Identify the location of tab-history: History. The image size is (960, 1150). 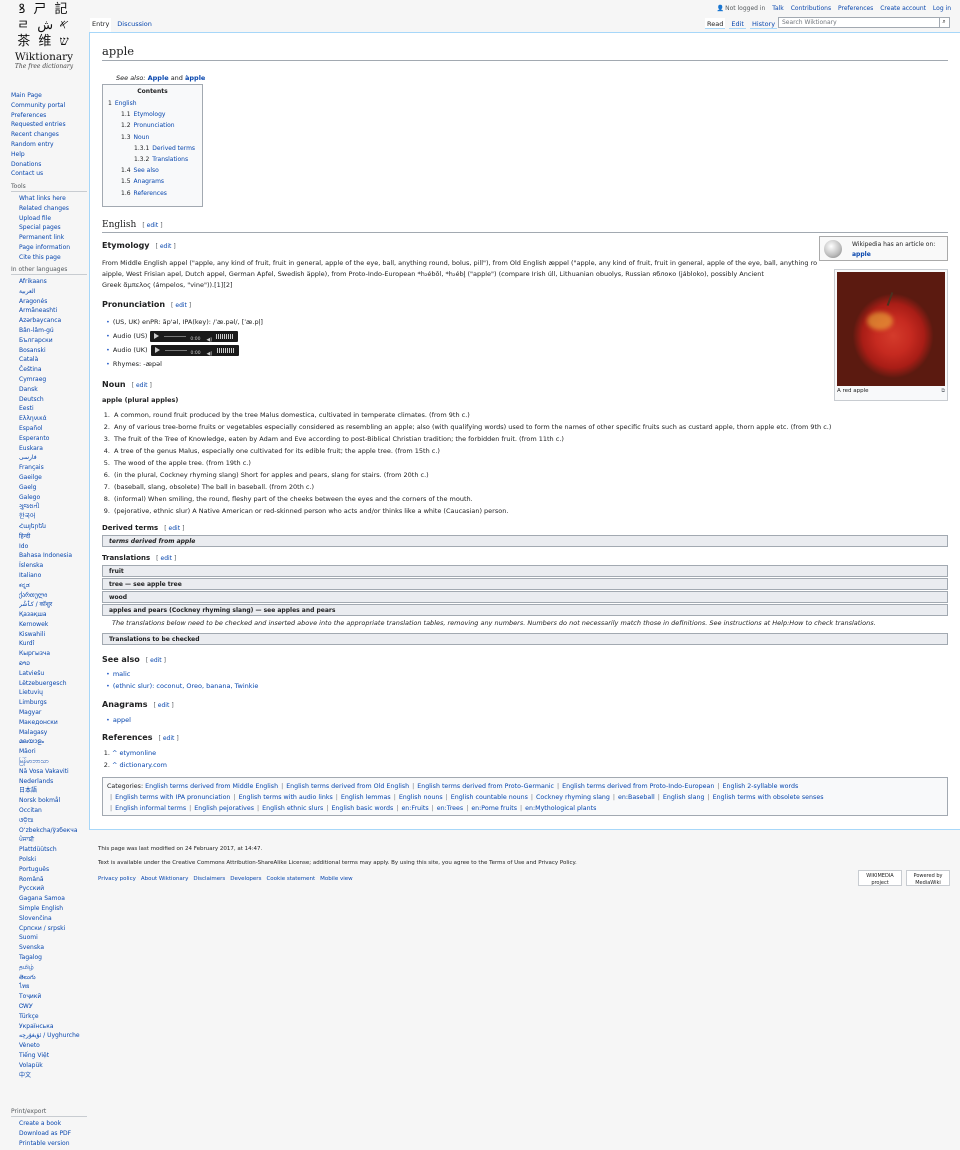
(763, 23).